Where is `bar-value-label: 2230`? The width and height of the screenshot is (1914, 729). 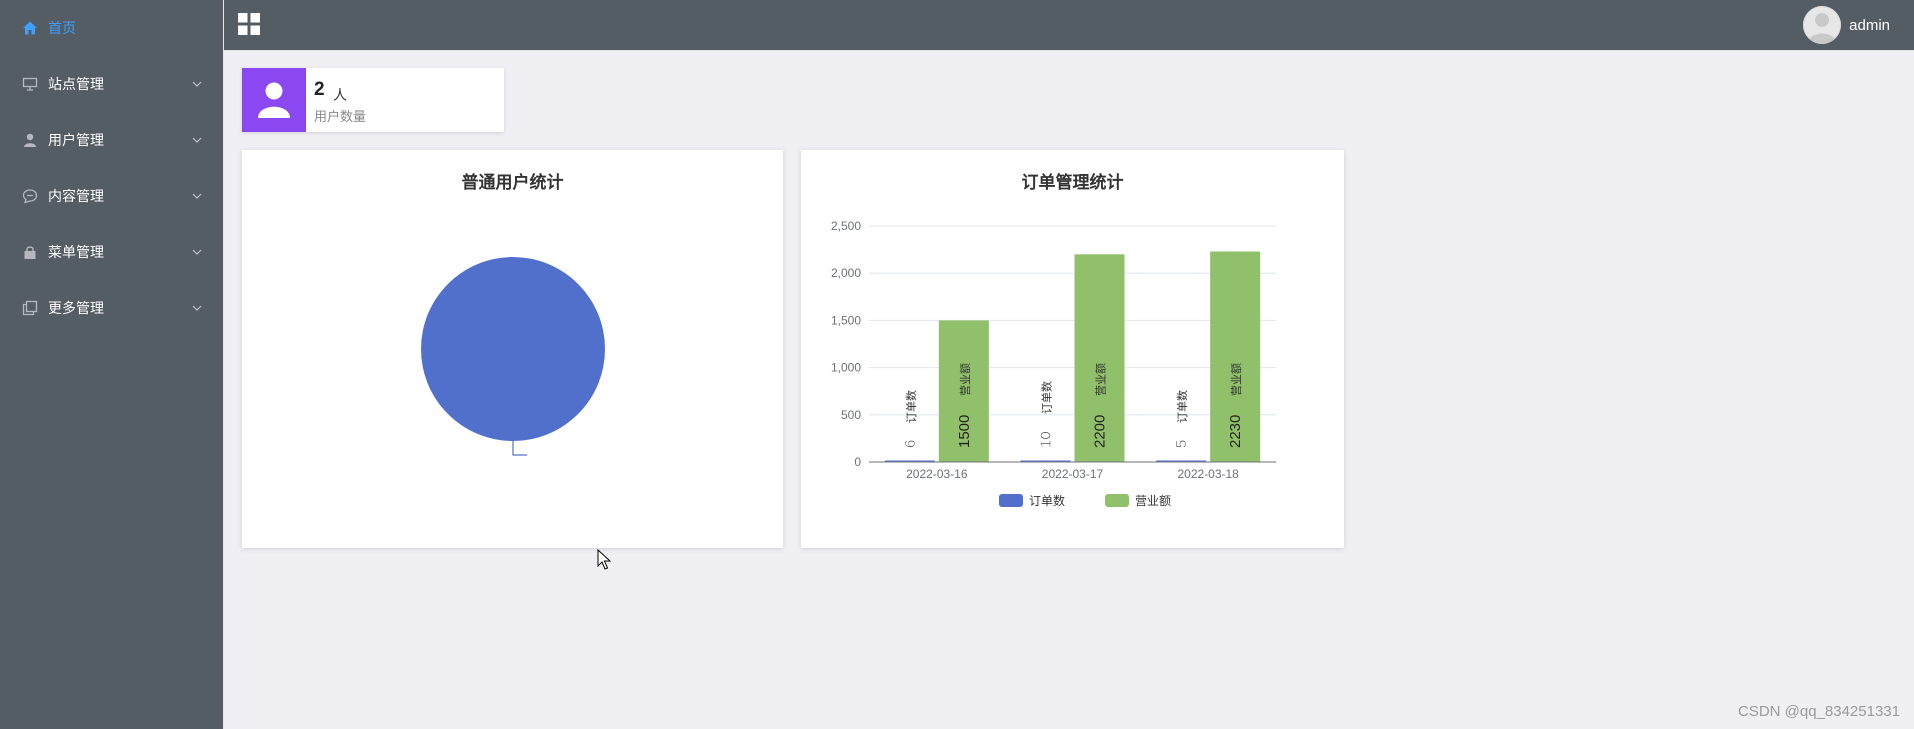 bar-value-label: 2230 is located at coordinates (1235, 431).